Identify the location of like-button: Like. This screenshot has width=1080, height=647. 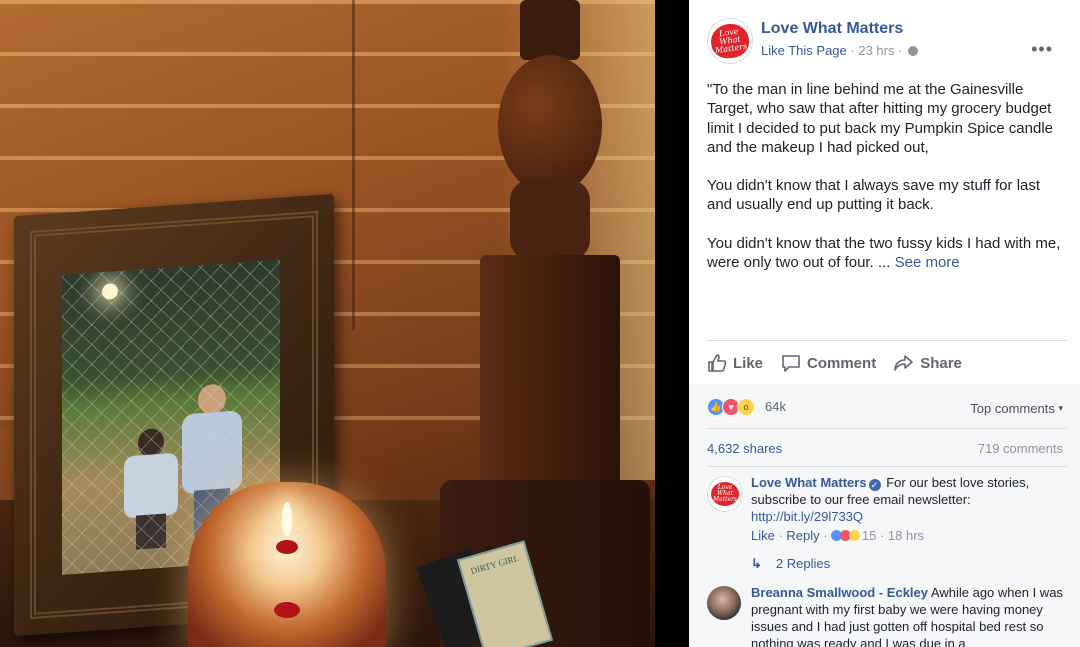
(735, 363).